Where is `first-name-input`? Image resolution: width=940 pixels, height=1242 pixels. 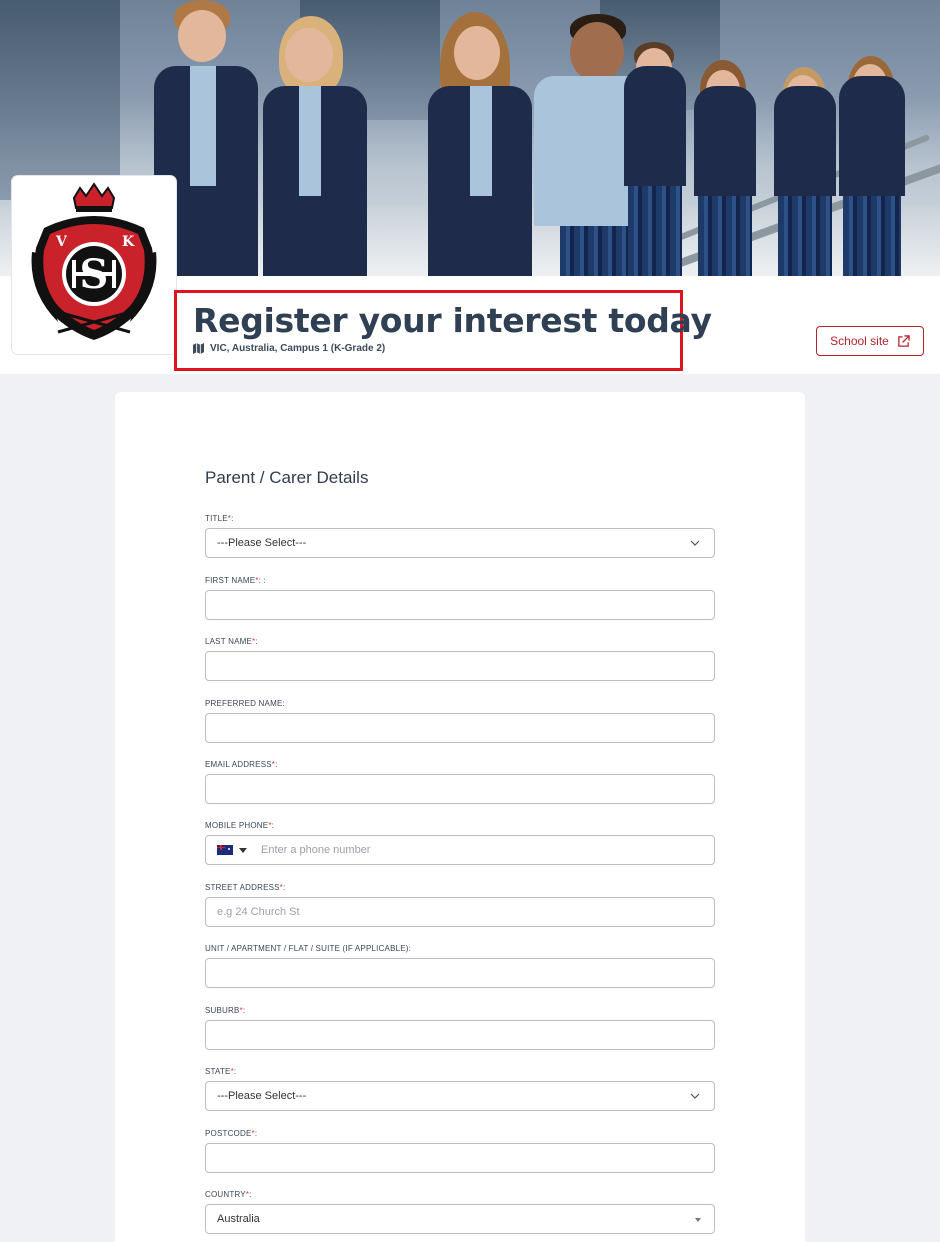
first-name-input is located at coordinates (460, 605).